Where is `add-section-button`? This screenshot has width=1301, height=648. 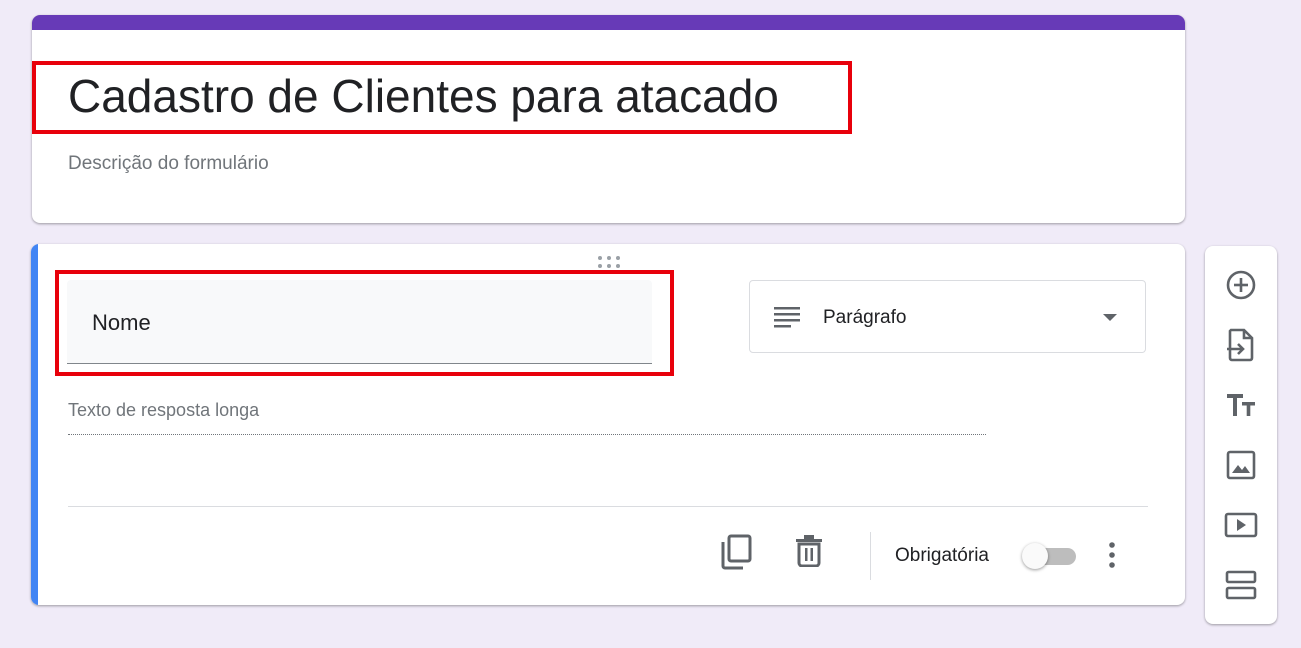
add-section-button is located at coordinates (1241, 585).